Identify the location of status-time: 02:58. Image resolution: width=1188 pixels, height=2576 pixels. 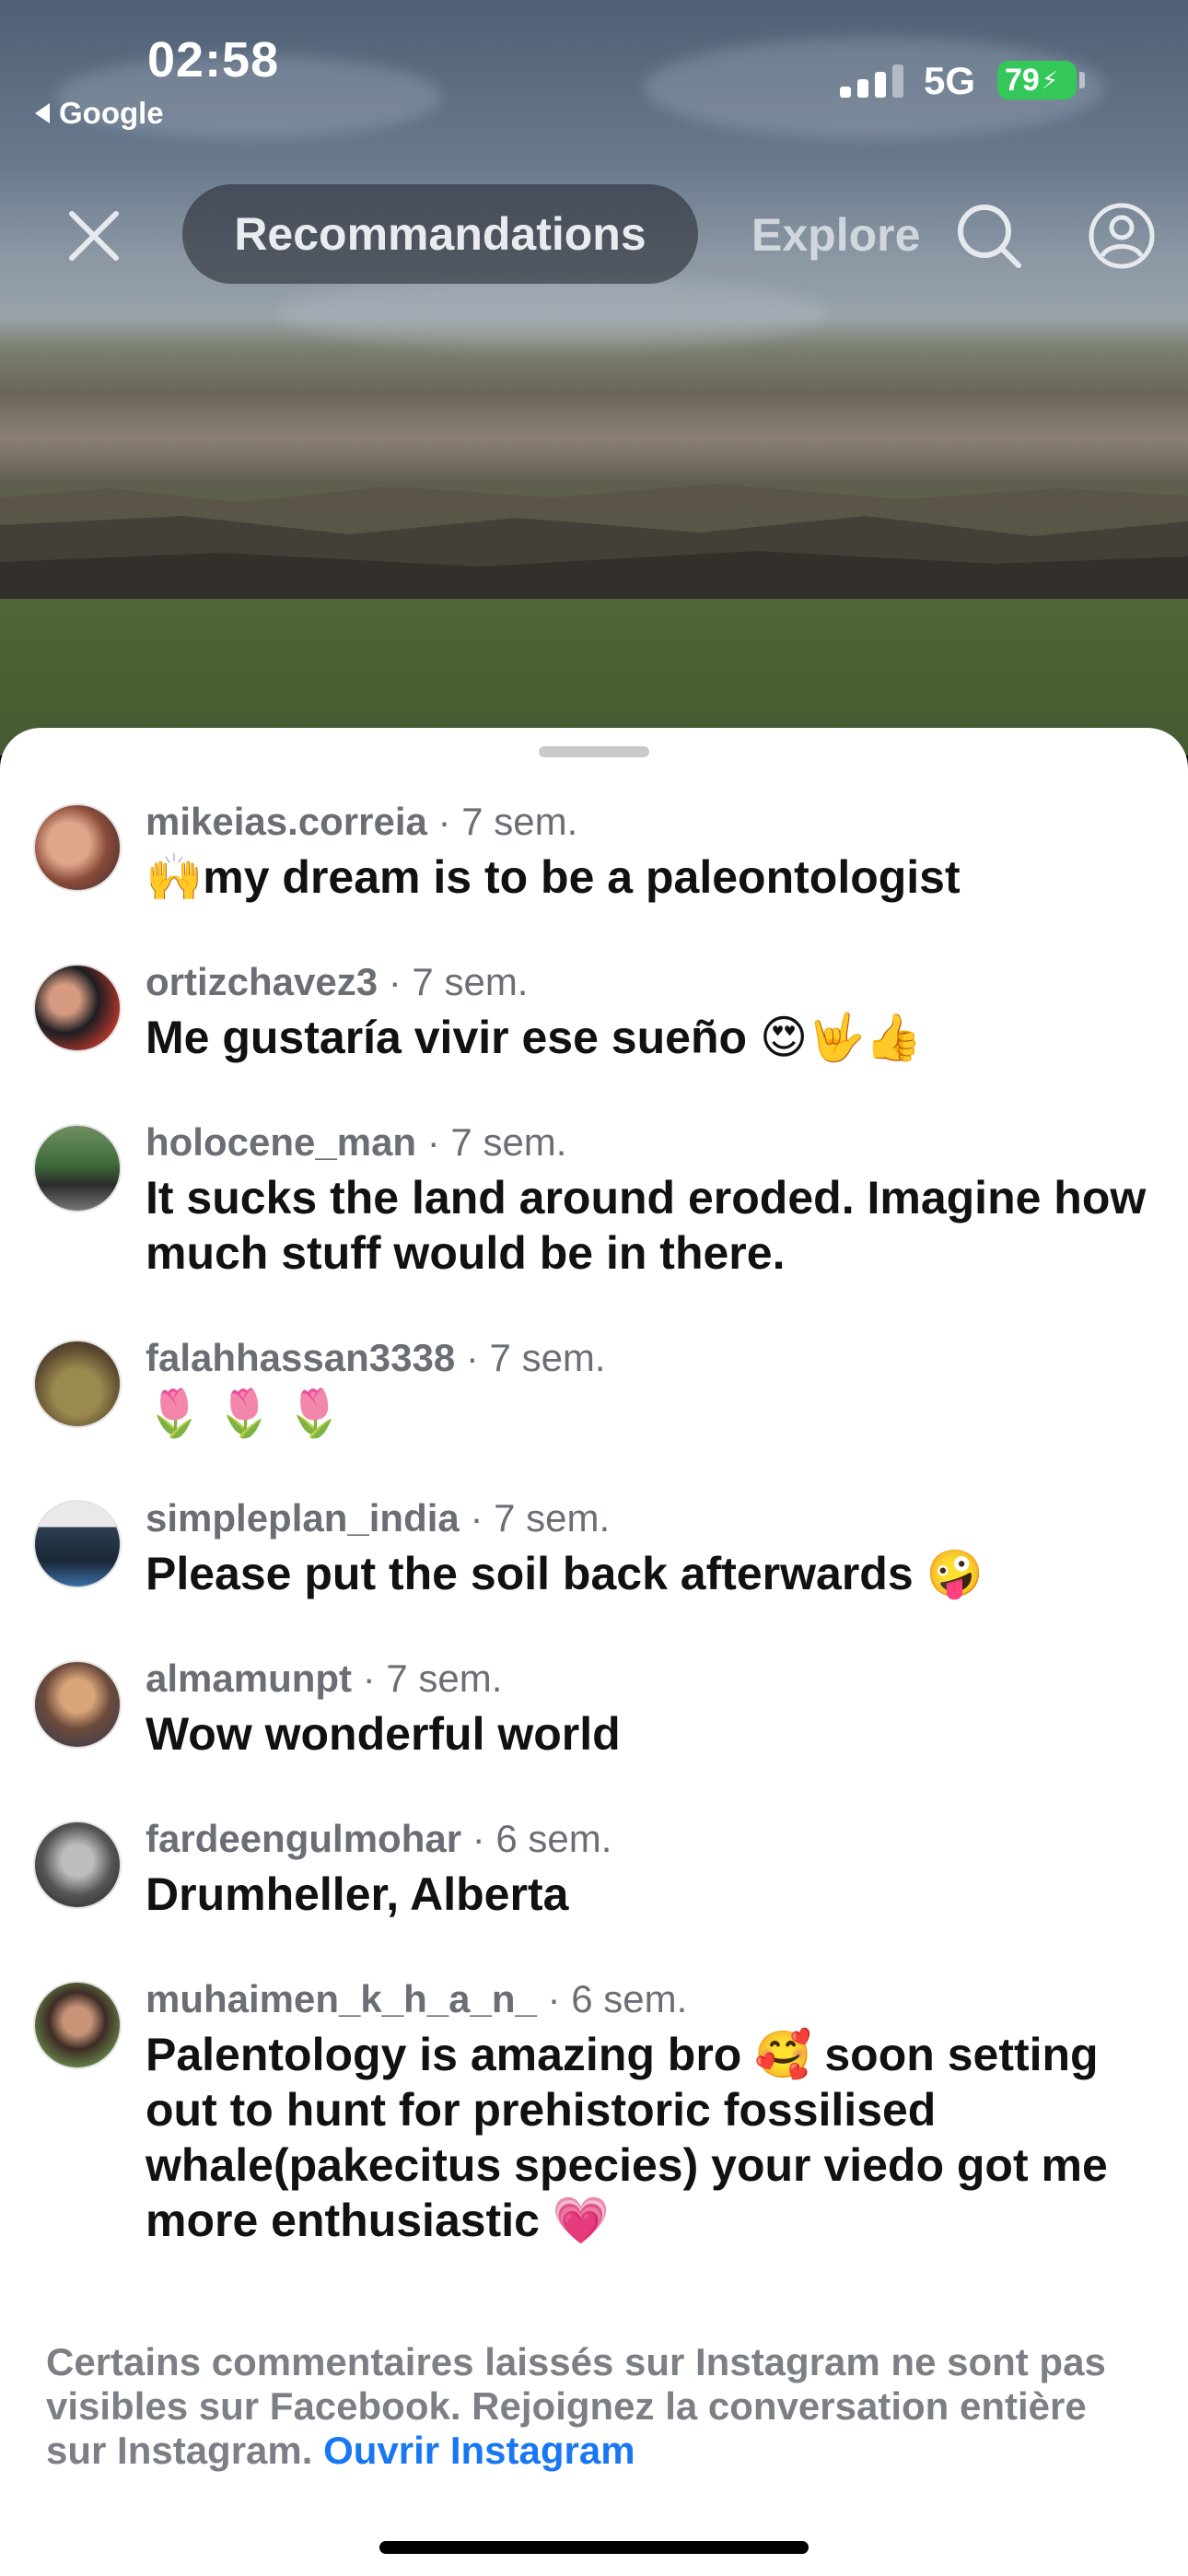
(213, 60).